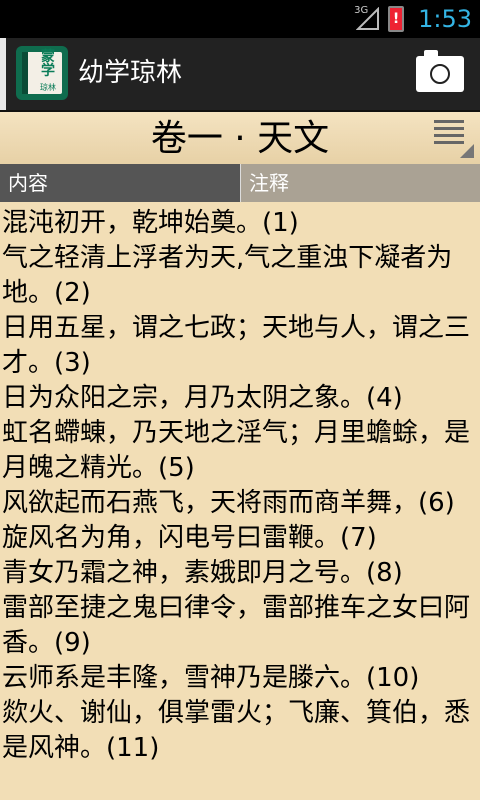 The image size is (480, 800). I want to click on verse-item: 欻火、谢仙，俱掌雷火；飞廉、箕伯，悉是风神。(11), so click(236, 730).